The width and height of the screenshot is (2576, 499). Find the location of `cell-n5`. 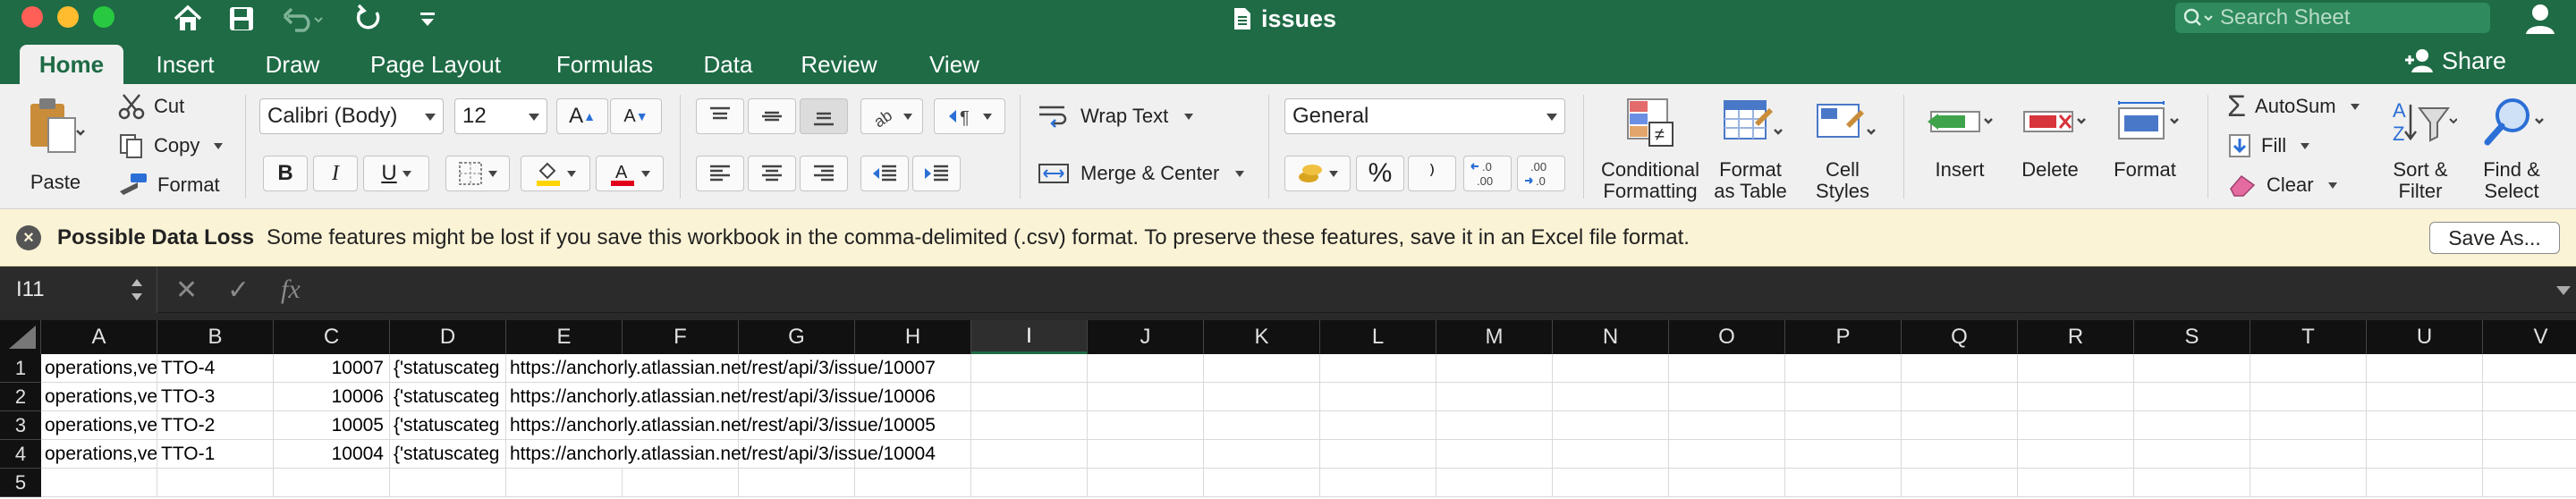

cell-n5 is located at coordinates (1611, 483).